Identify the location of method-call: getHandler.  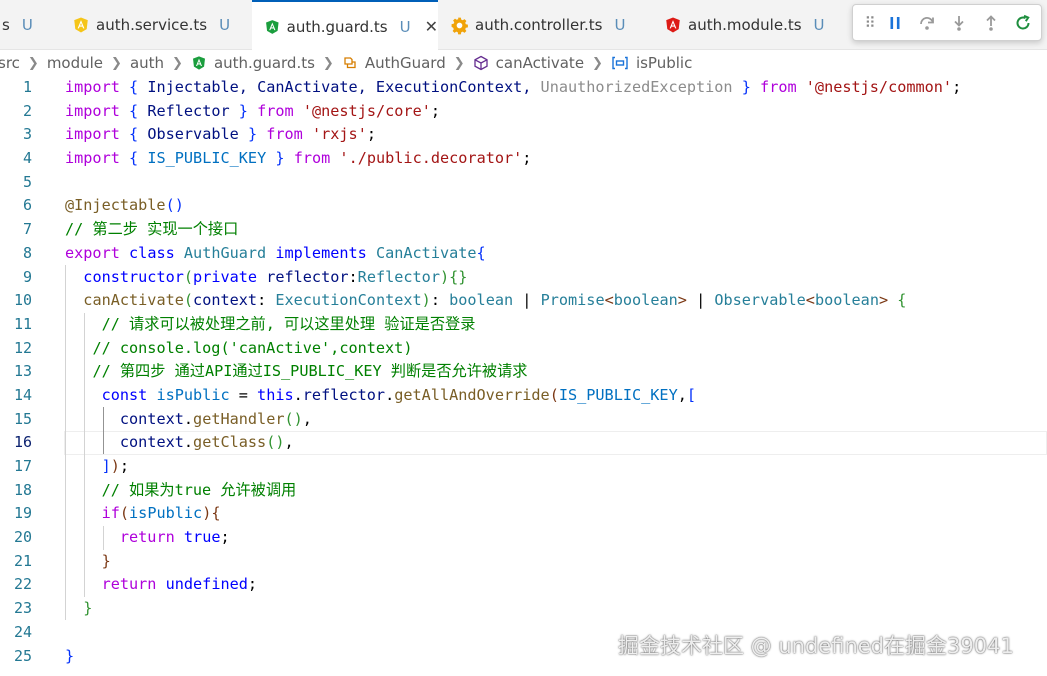
(239, 418).